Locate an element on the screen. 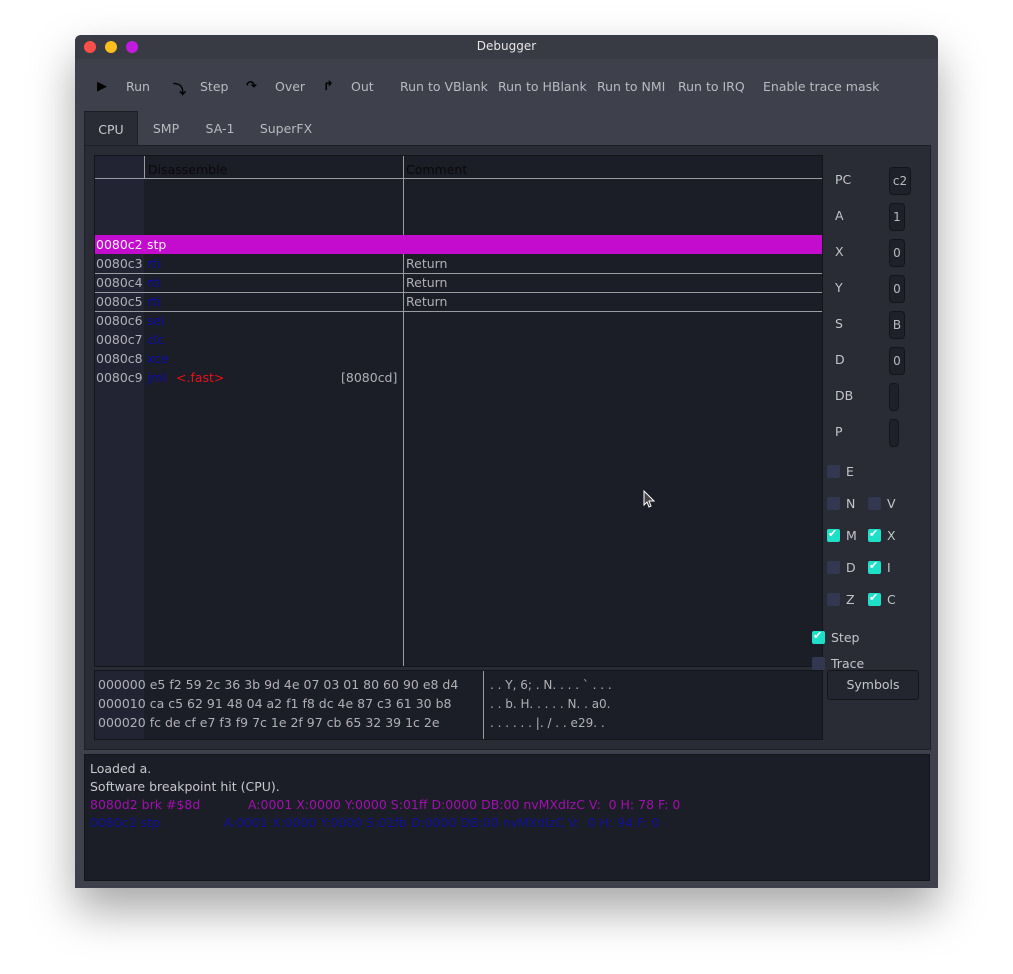 This screenshot has height=974, width=1013. row-address: 0080c5 is located at coordinates (119, 301).